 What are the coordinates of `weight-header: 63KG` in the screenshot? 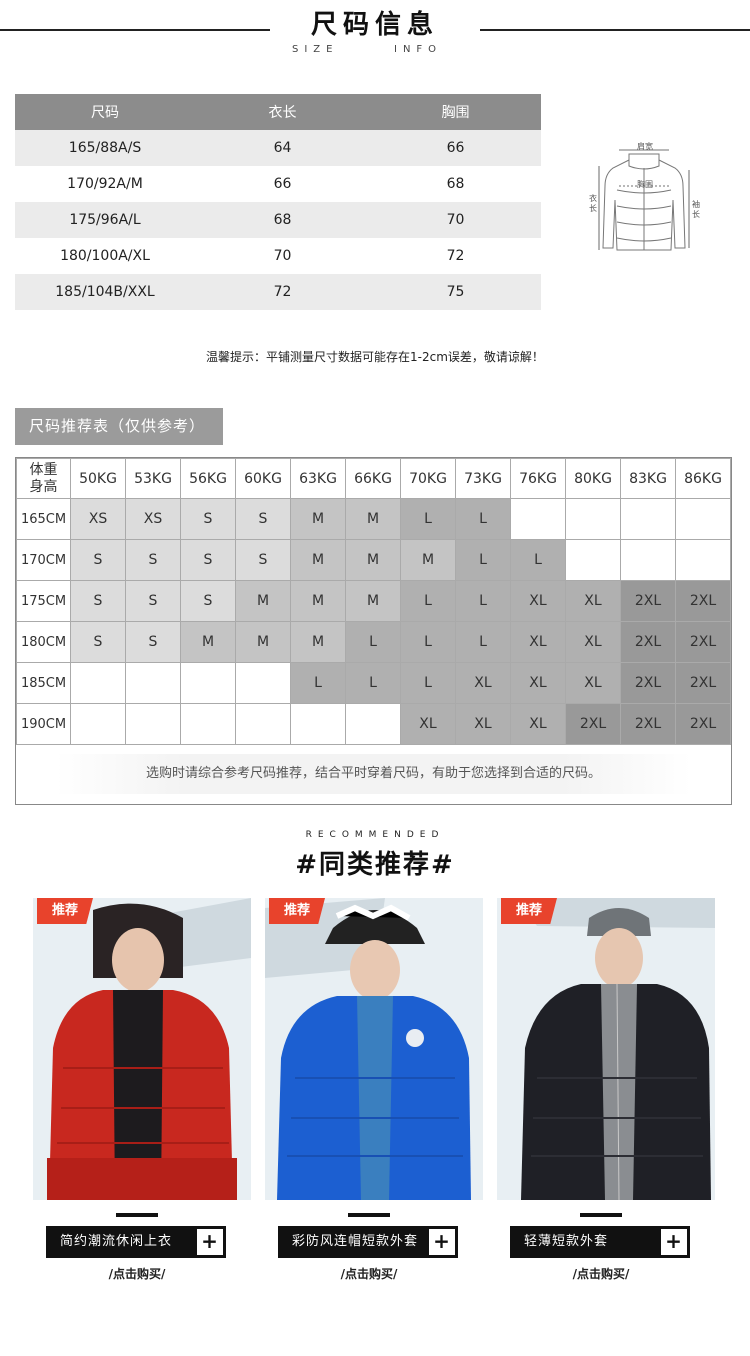 It's located at (318, 478).